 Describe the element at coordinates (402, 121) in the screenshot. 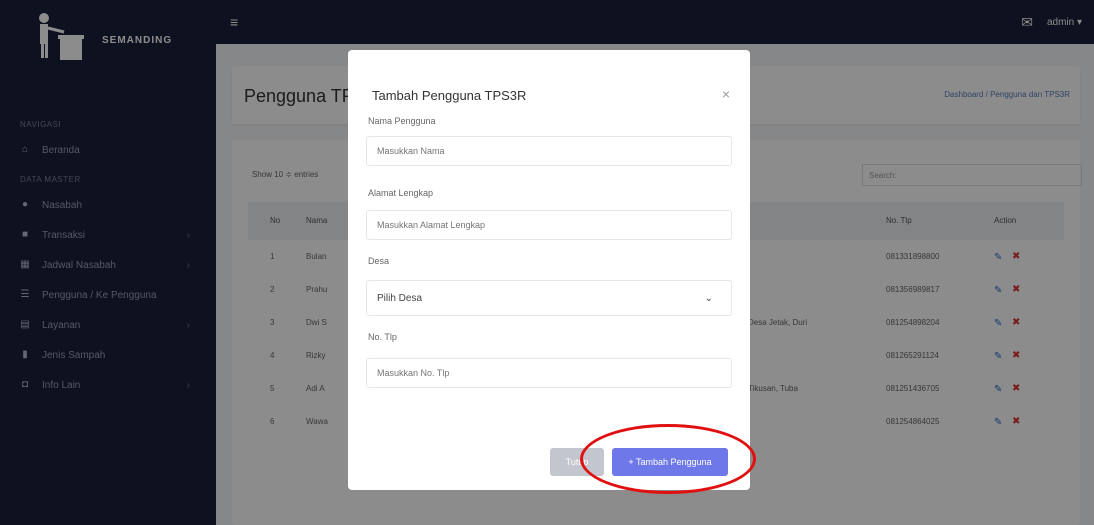

I see `nama-label: Nama Pengguna` at that location.